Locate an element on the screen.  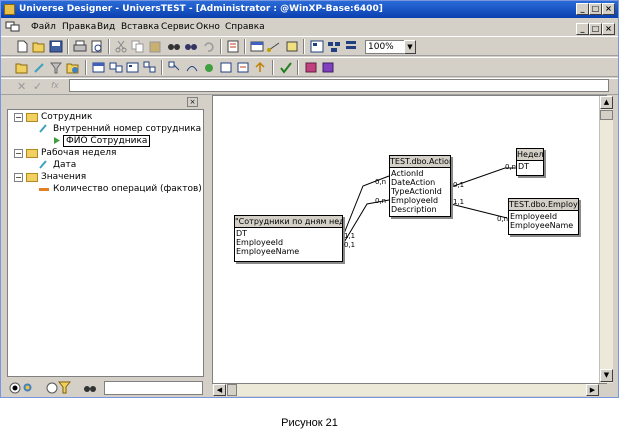
tree-class-work-week: Рабочая неделя is located at coordinates (78, 153).